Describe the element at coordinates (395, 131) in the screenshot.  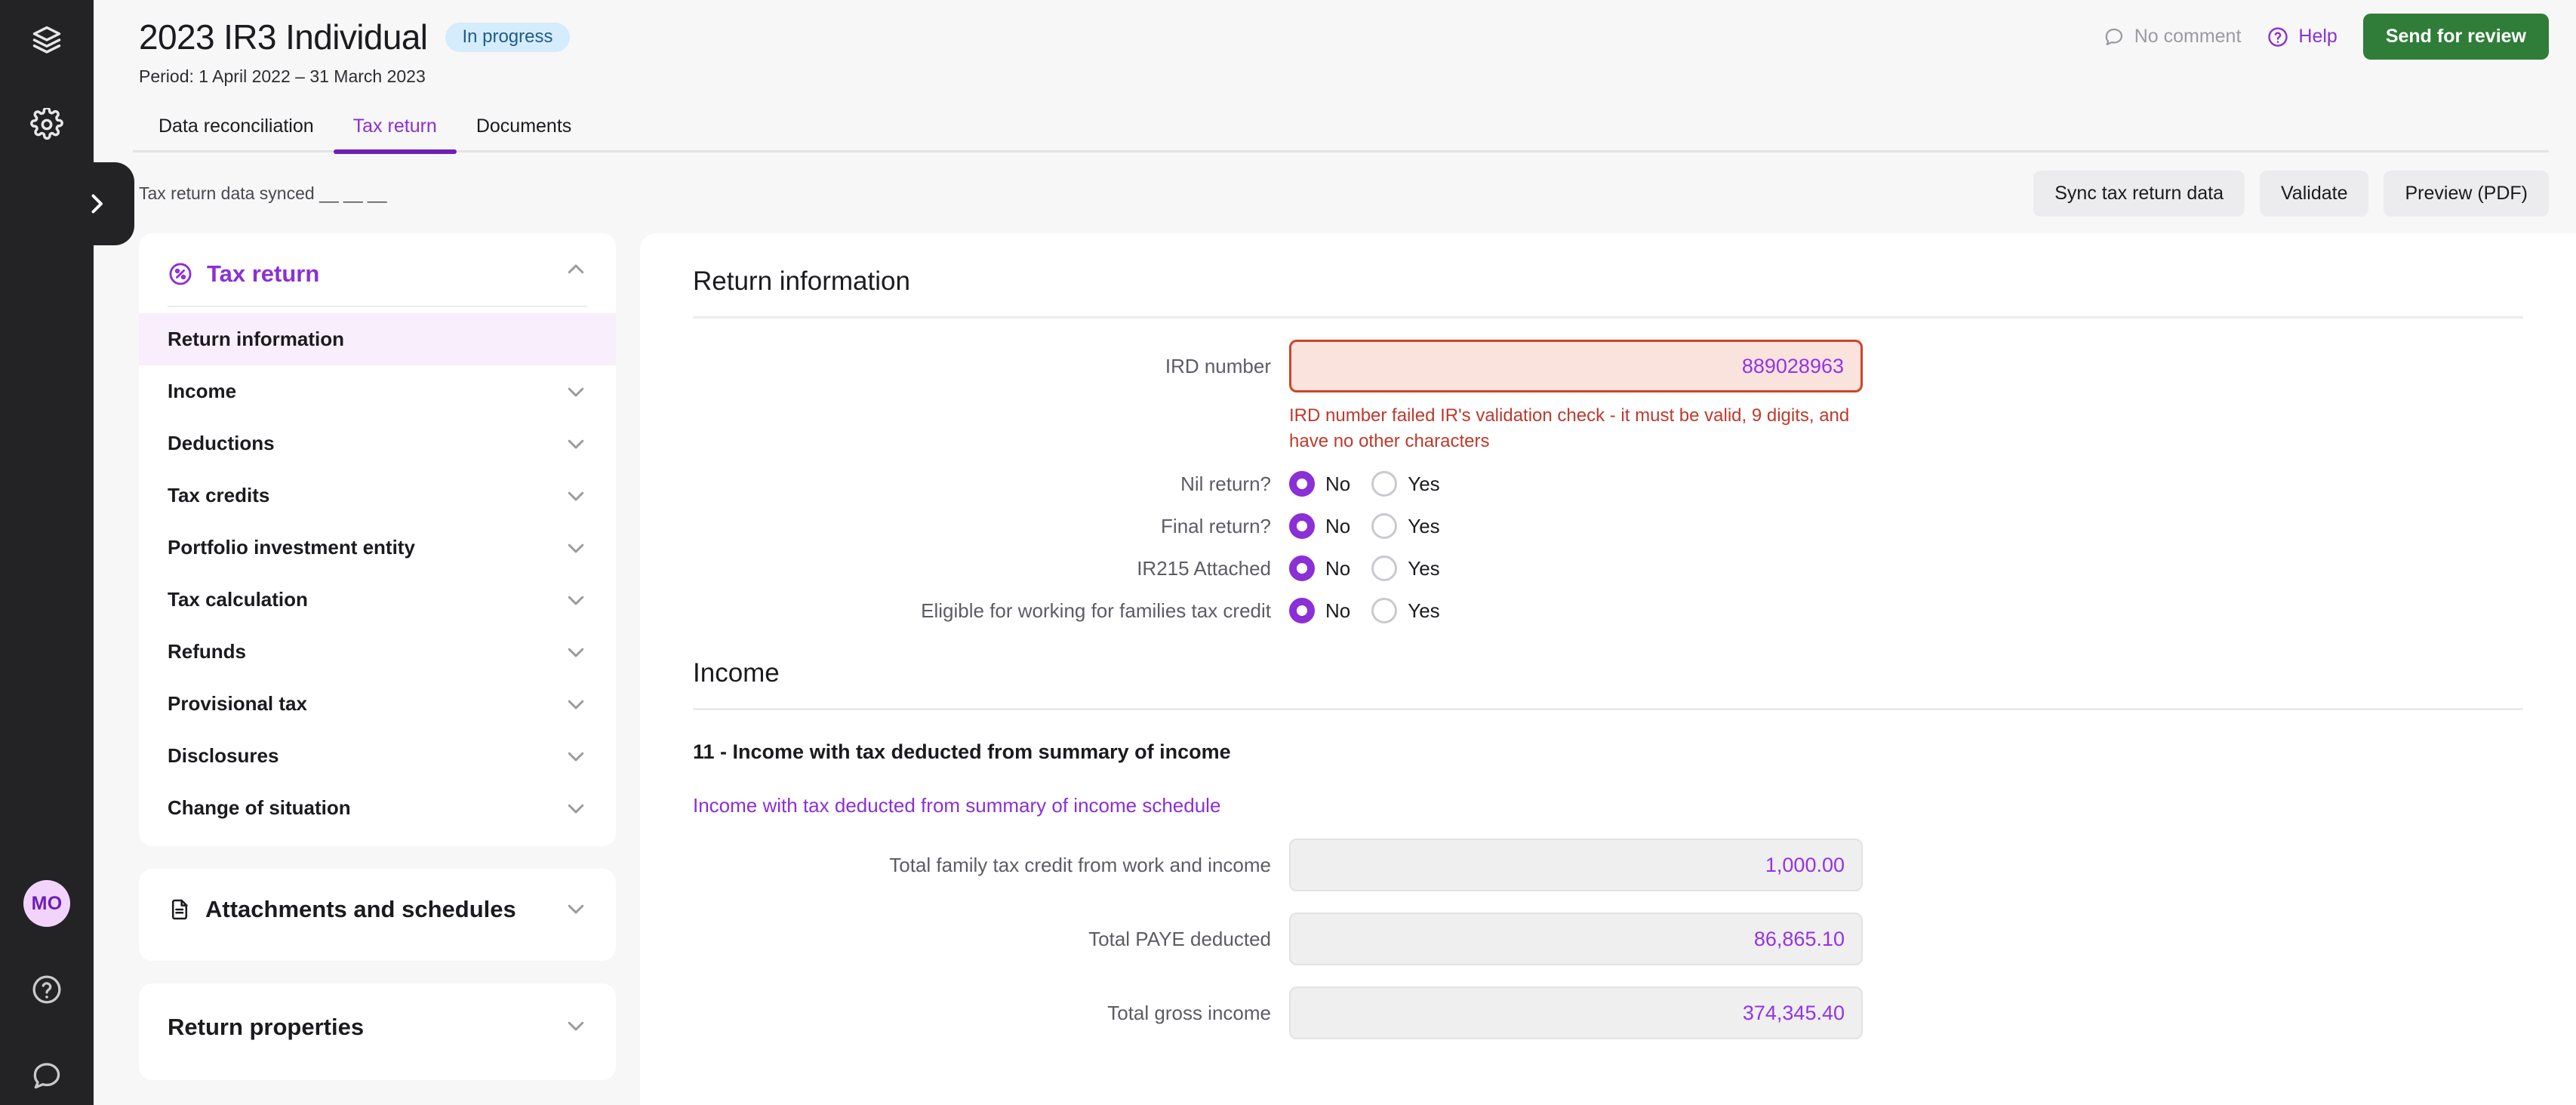
I see `tab-tax-return: Tax return` at that location.